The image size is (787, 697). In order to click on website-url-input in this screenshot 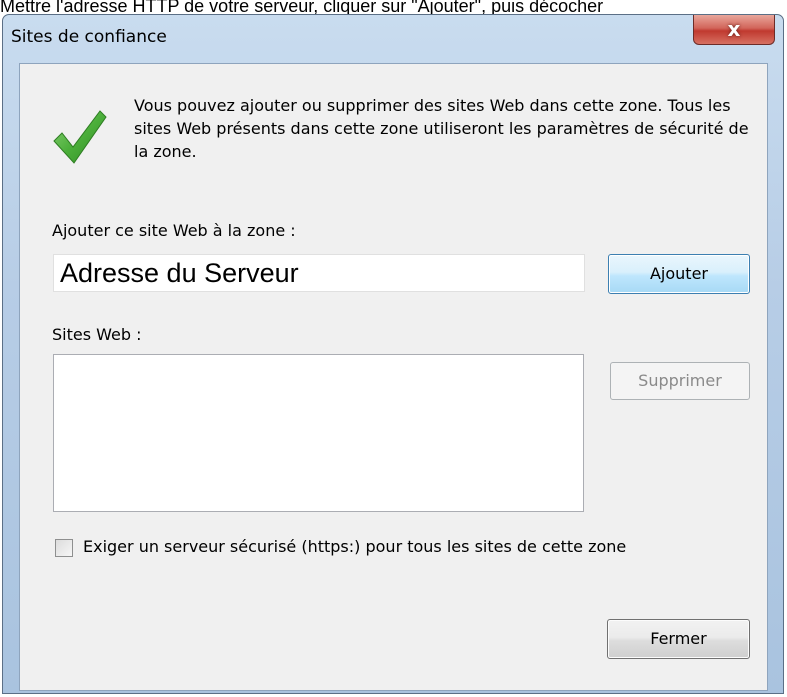, I will do `click(319, 273)`.